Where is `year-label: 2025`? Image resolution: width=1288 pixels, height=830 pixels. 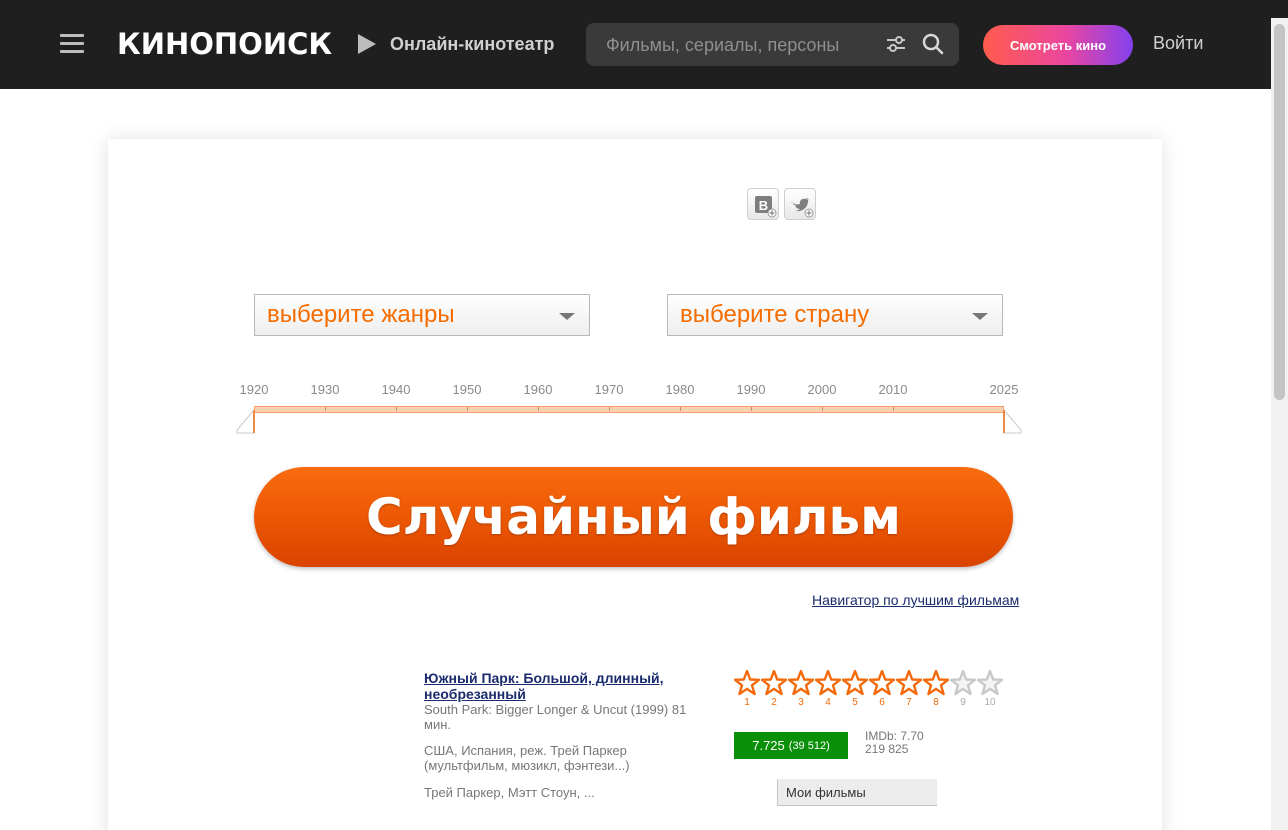
year-label: 2025 is located at coordinates (1004, 389).